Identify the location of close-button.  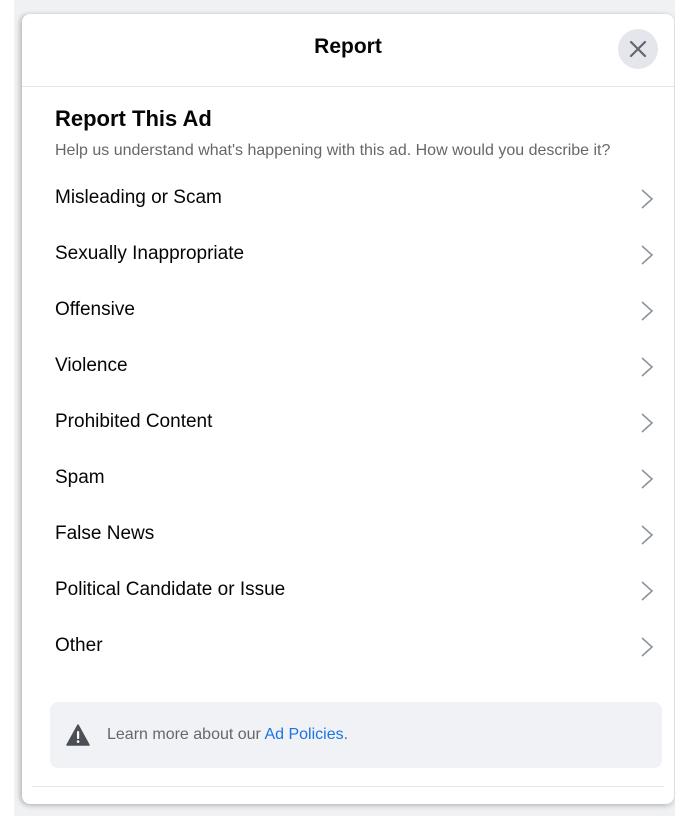
(638, 49).